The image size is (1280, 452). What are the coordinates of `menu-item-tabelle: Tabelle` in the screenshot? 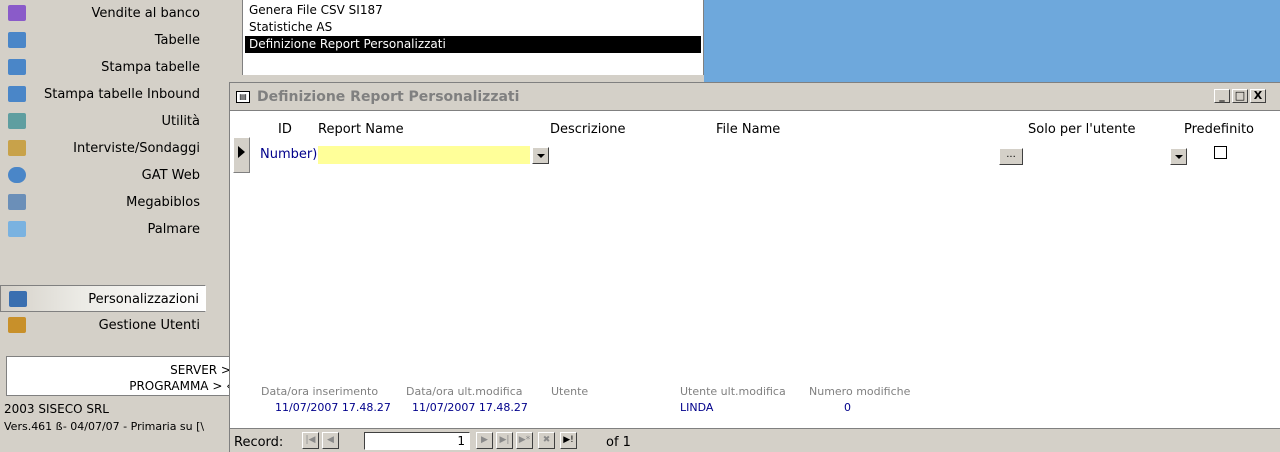 It's located at (103, 40).